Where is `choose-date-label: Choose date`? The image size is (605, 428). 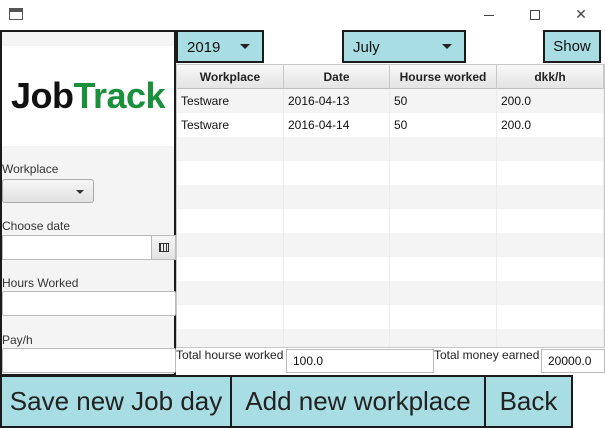 choose-date-label: Choose date is located at coordinates (36, 226).